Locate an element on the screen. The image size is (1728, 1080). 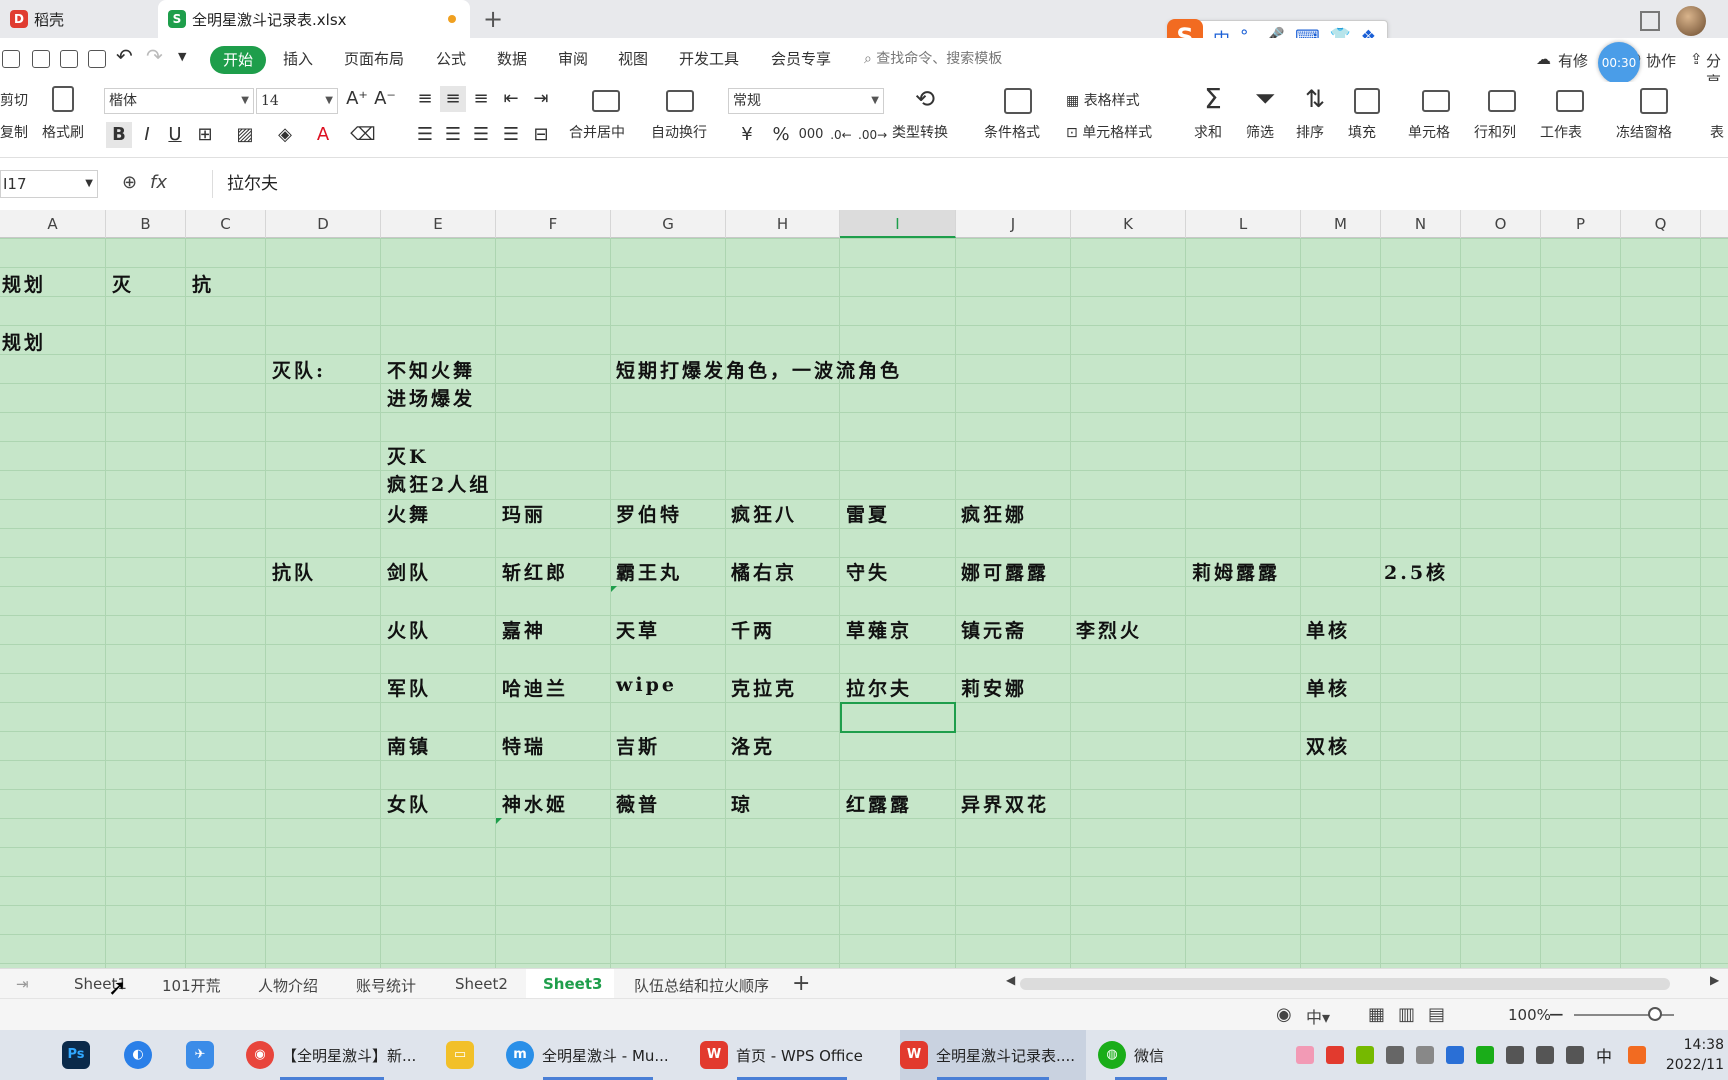
scroll-right-icon: ▶ is located at coordinates (1714, 980).